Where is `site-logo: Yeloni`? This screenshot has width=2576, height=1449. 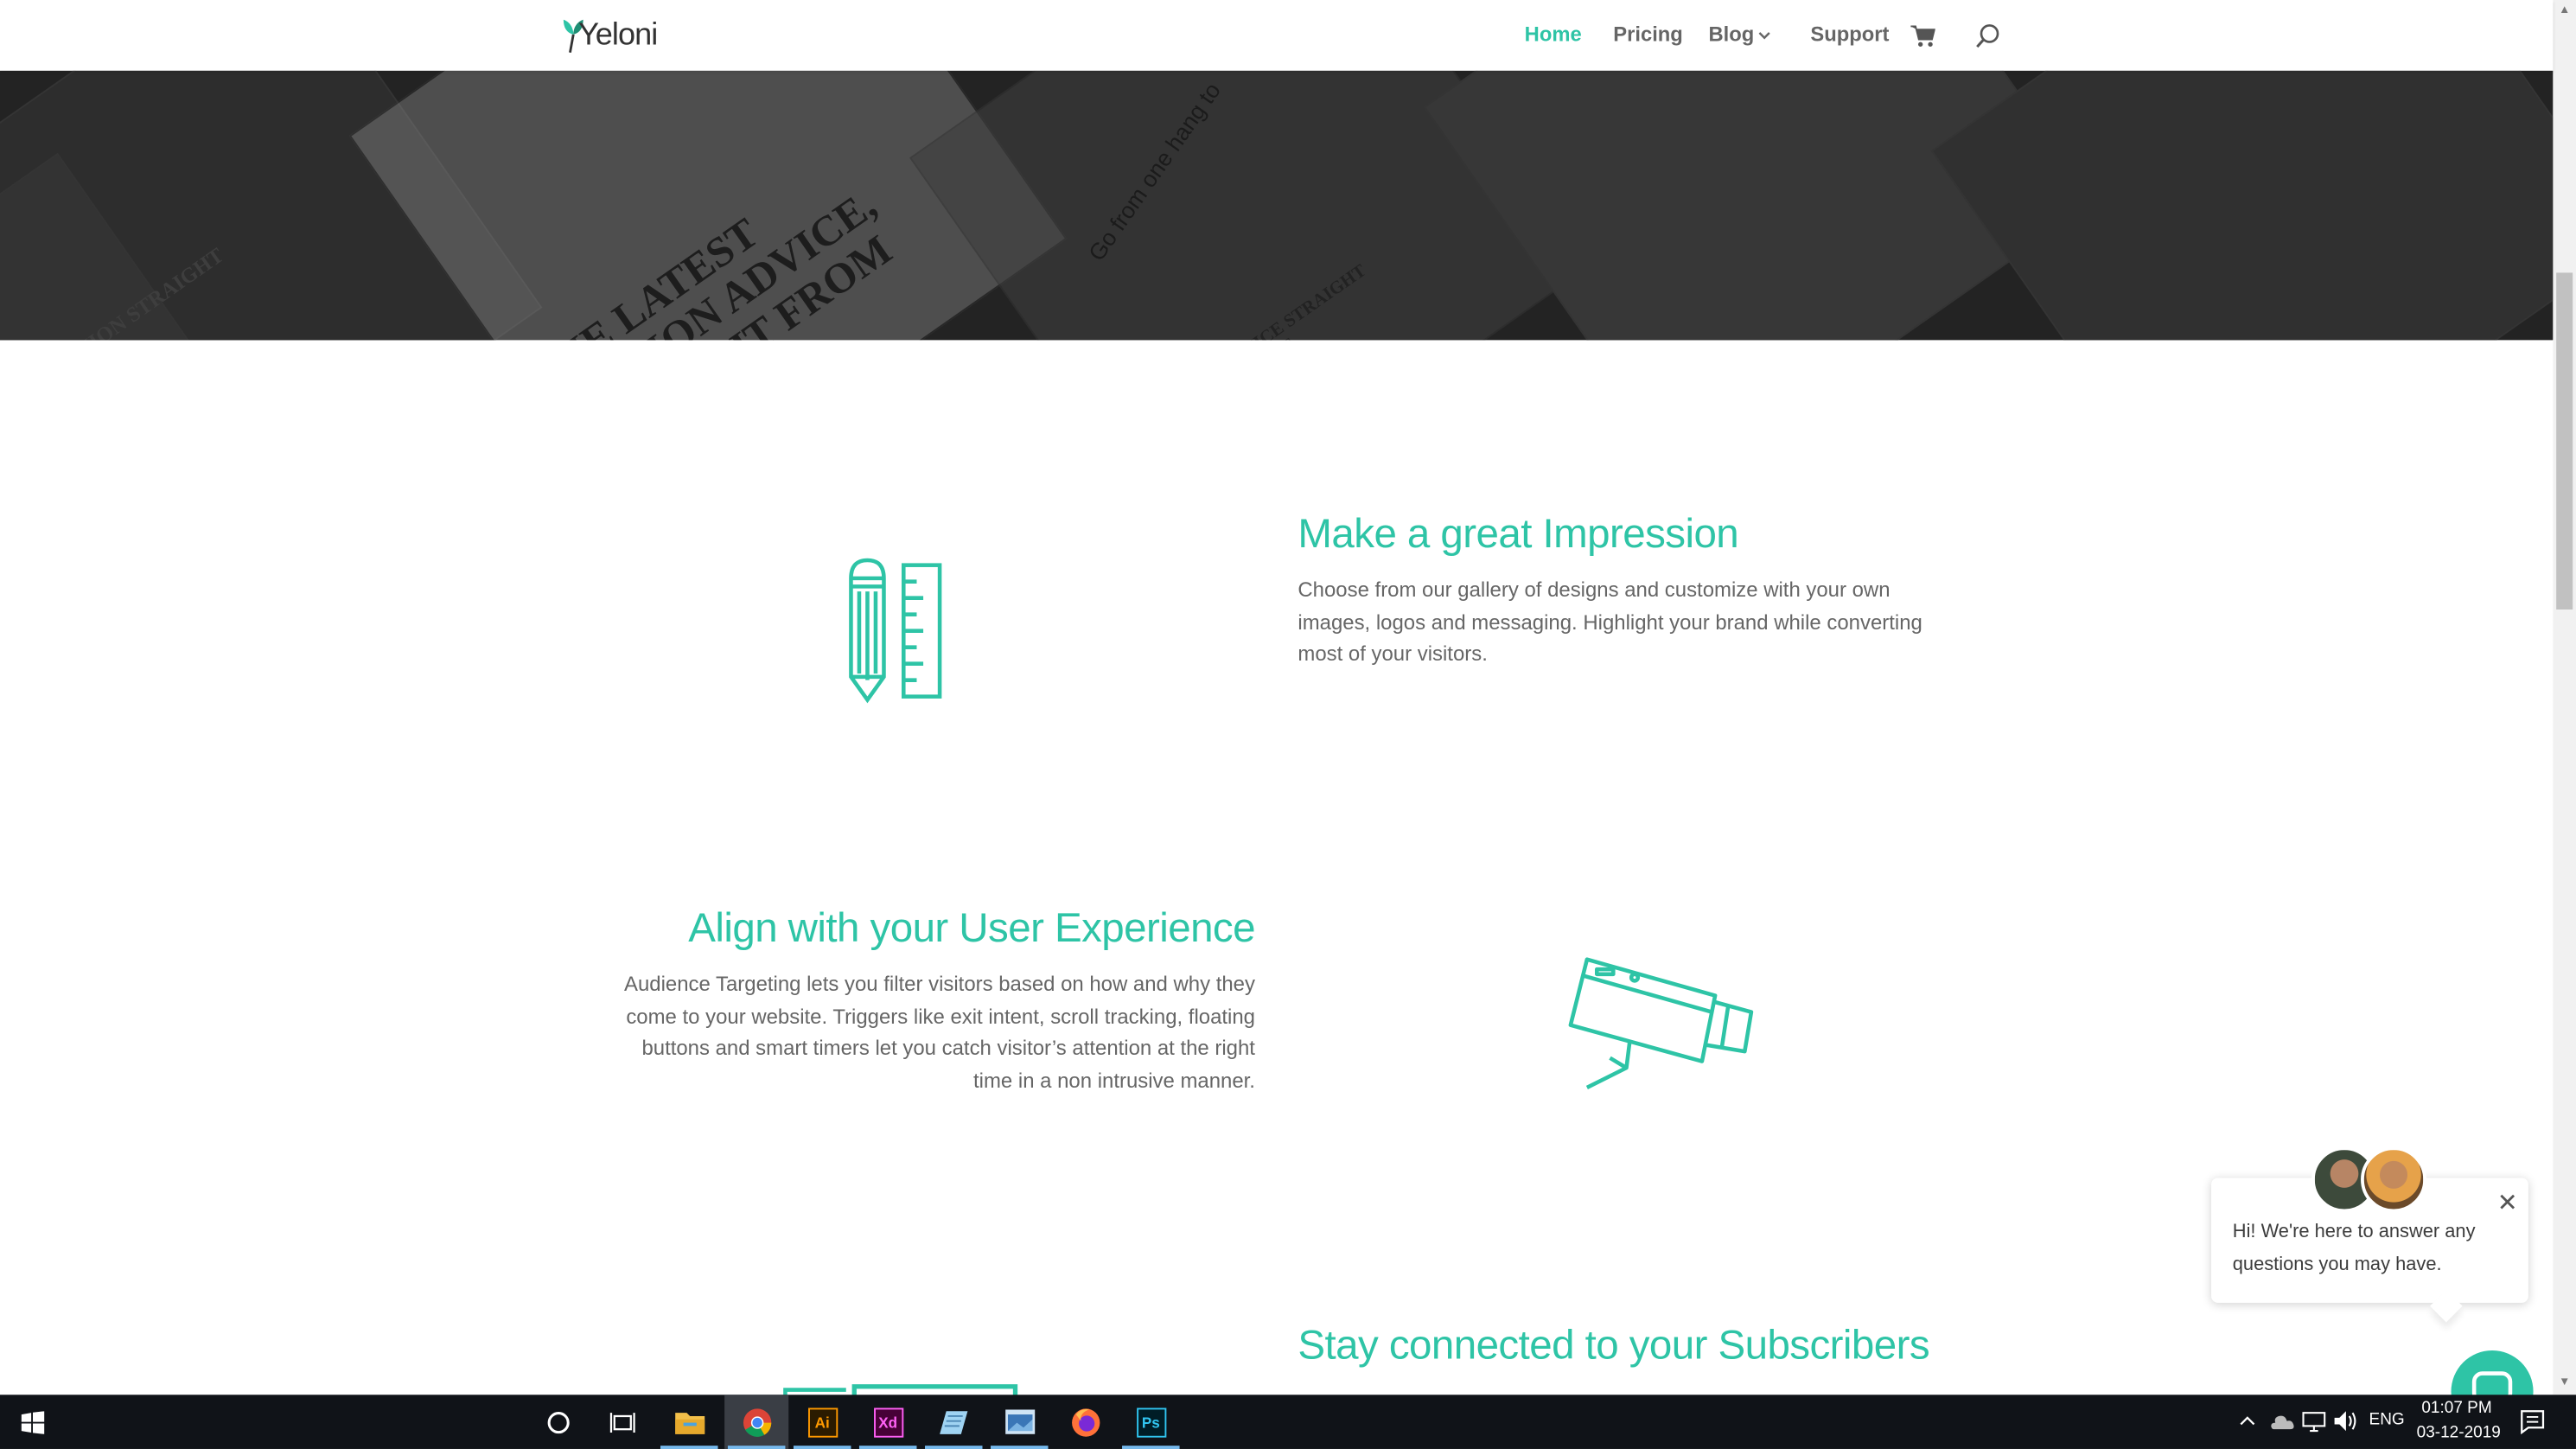
site-logo: Yeloni is located at coordinates (608, 34).